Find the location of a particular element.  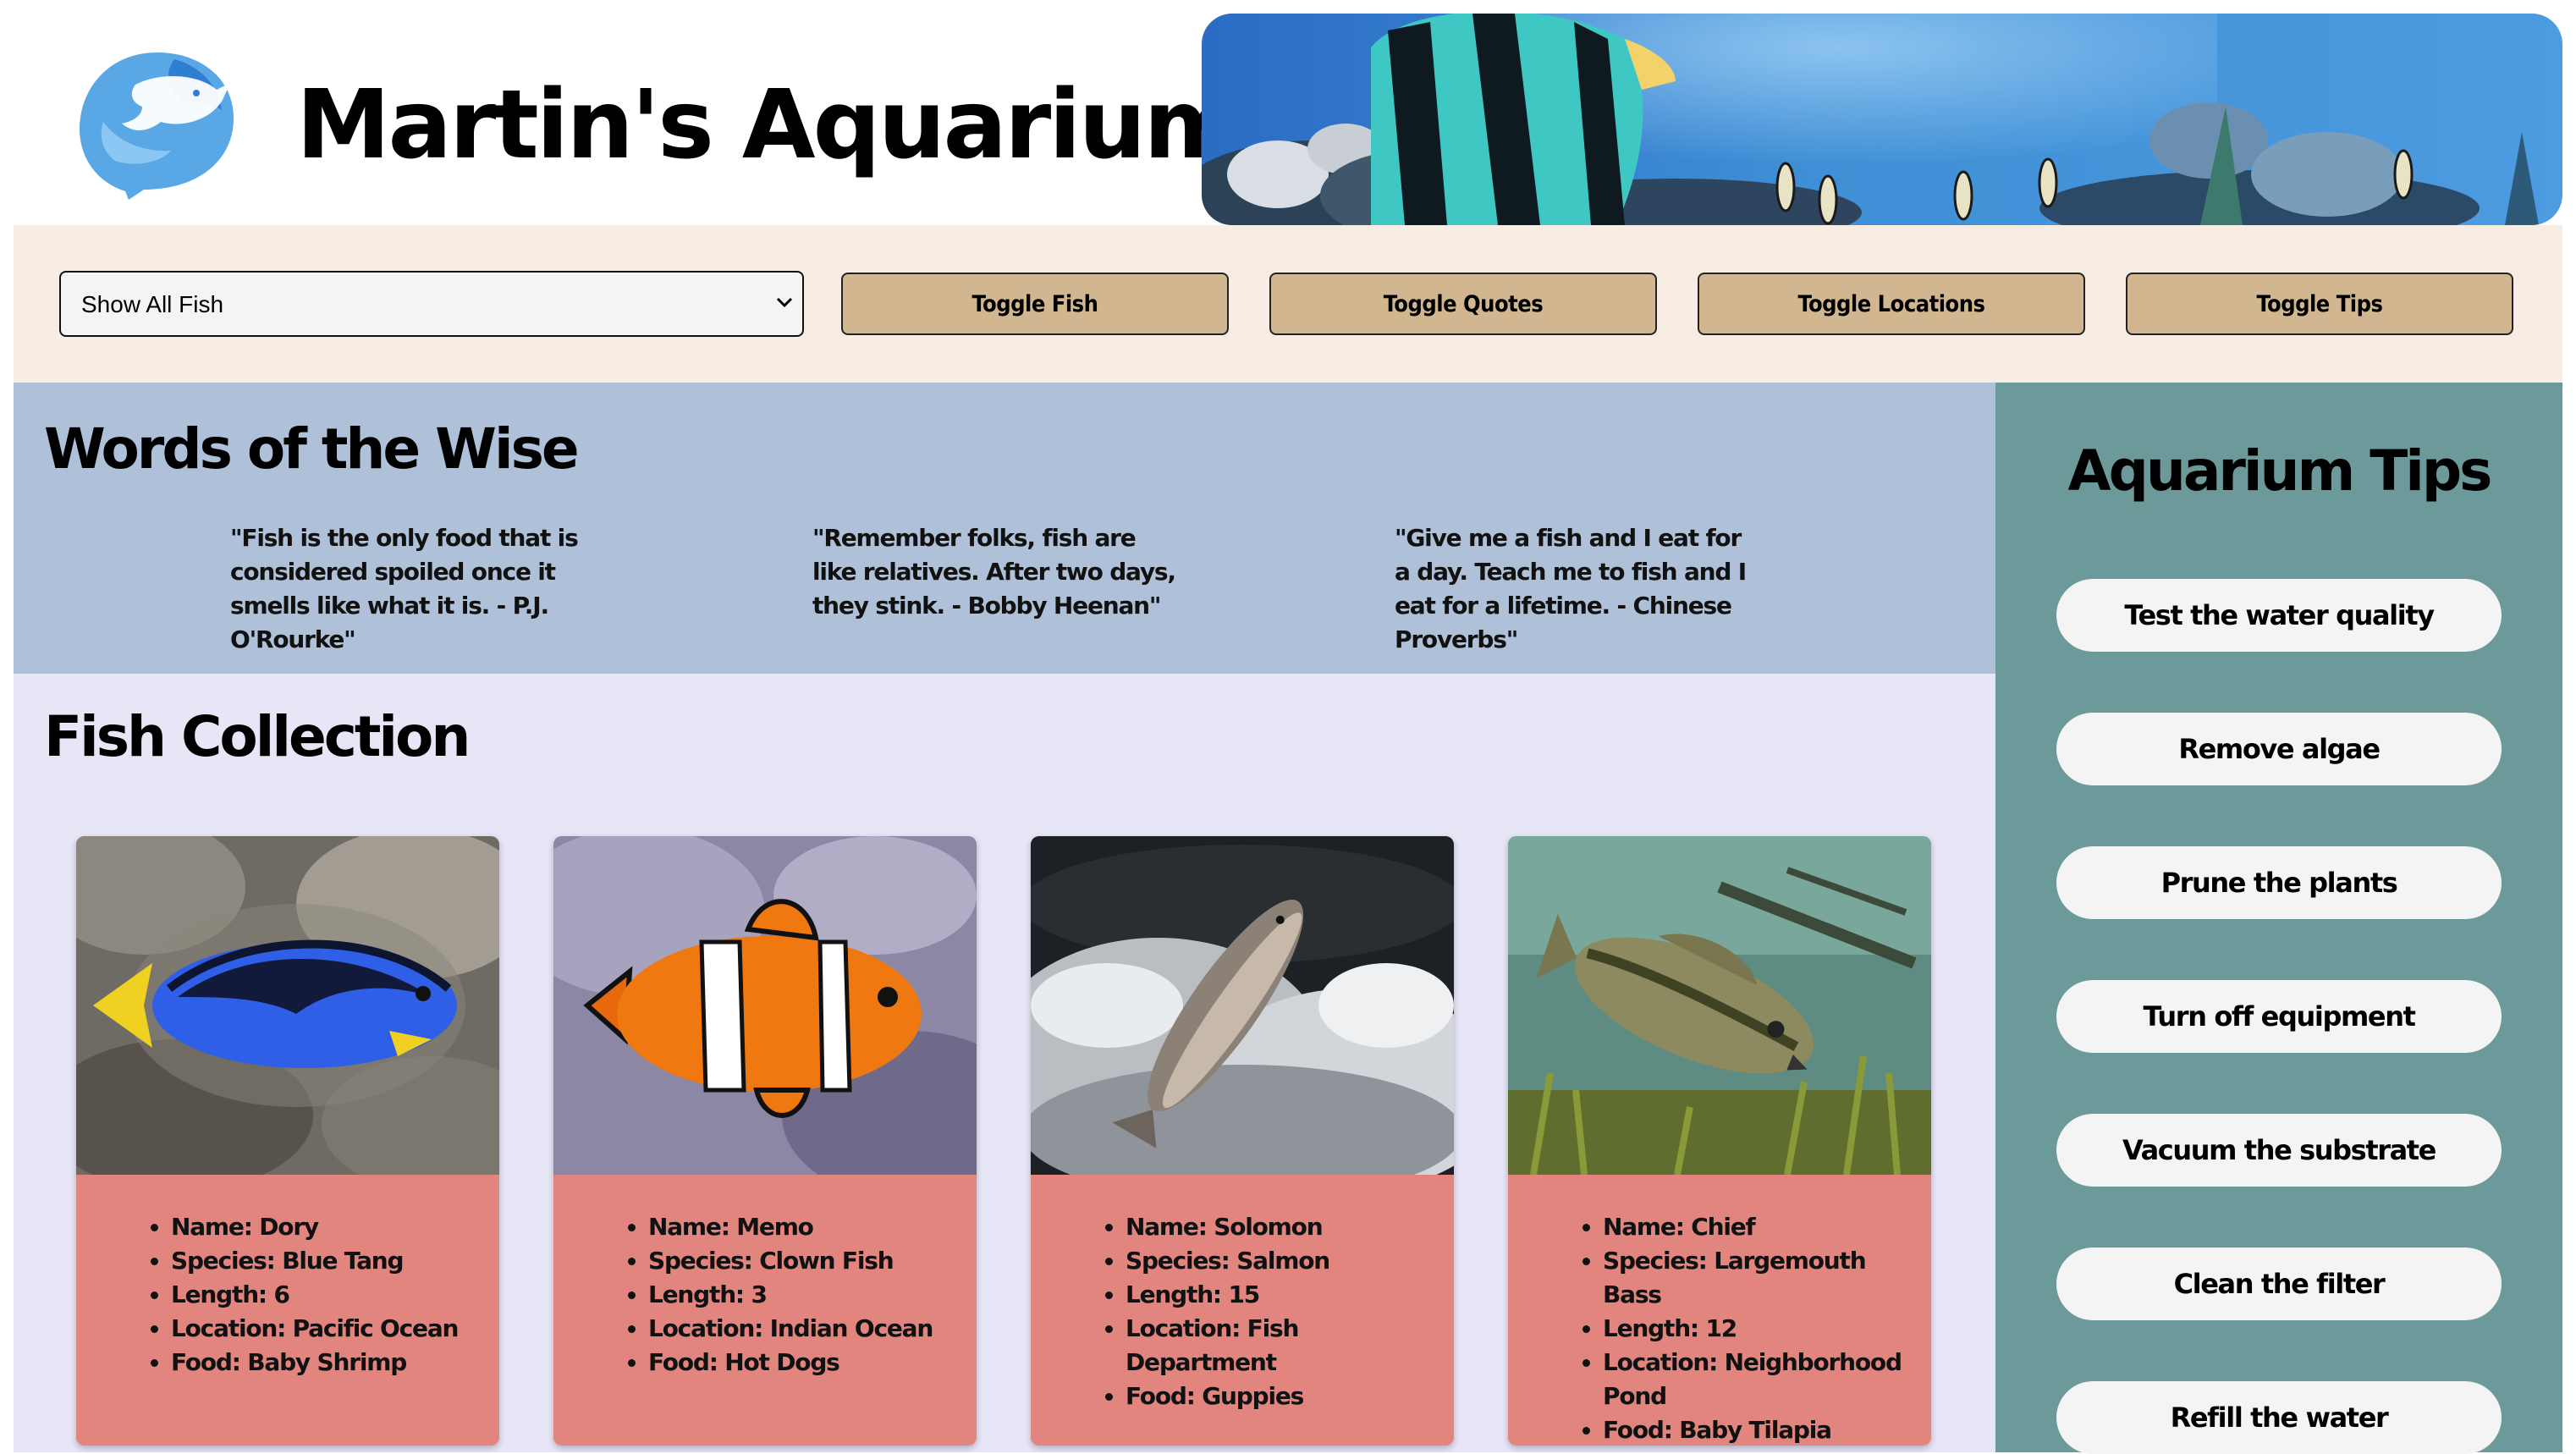

tip-refill-water-button: Refill the water is located at coordinates (2279, 1417).